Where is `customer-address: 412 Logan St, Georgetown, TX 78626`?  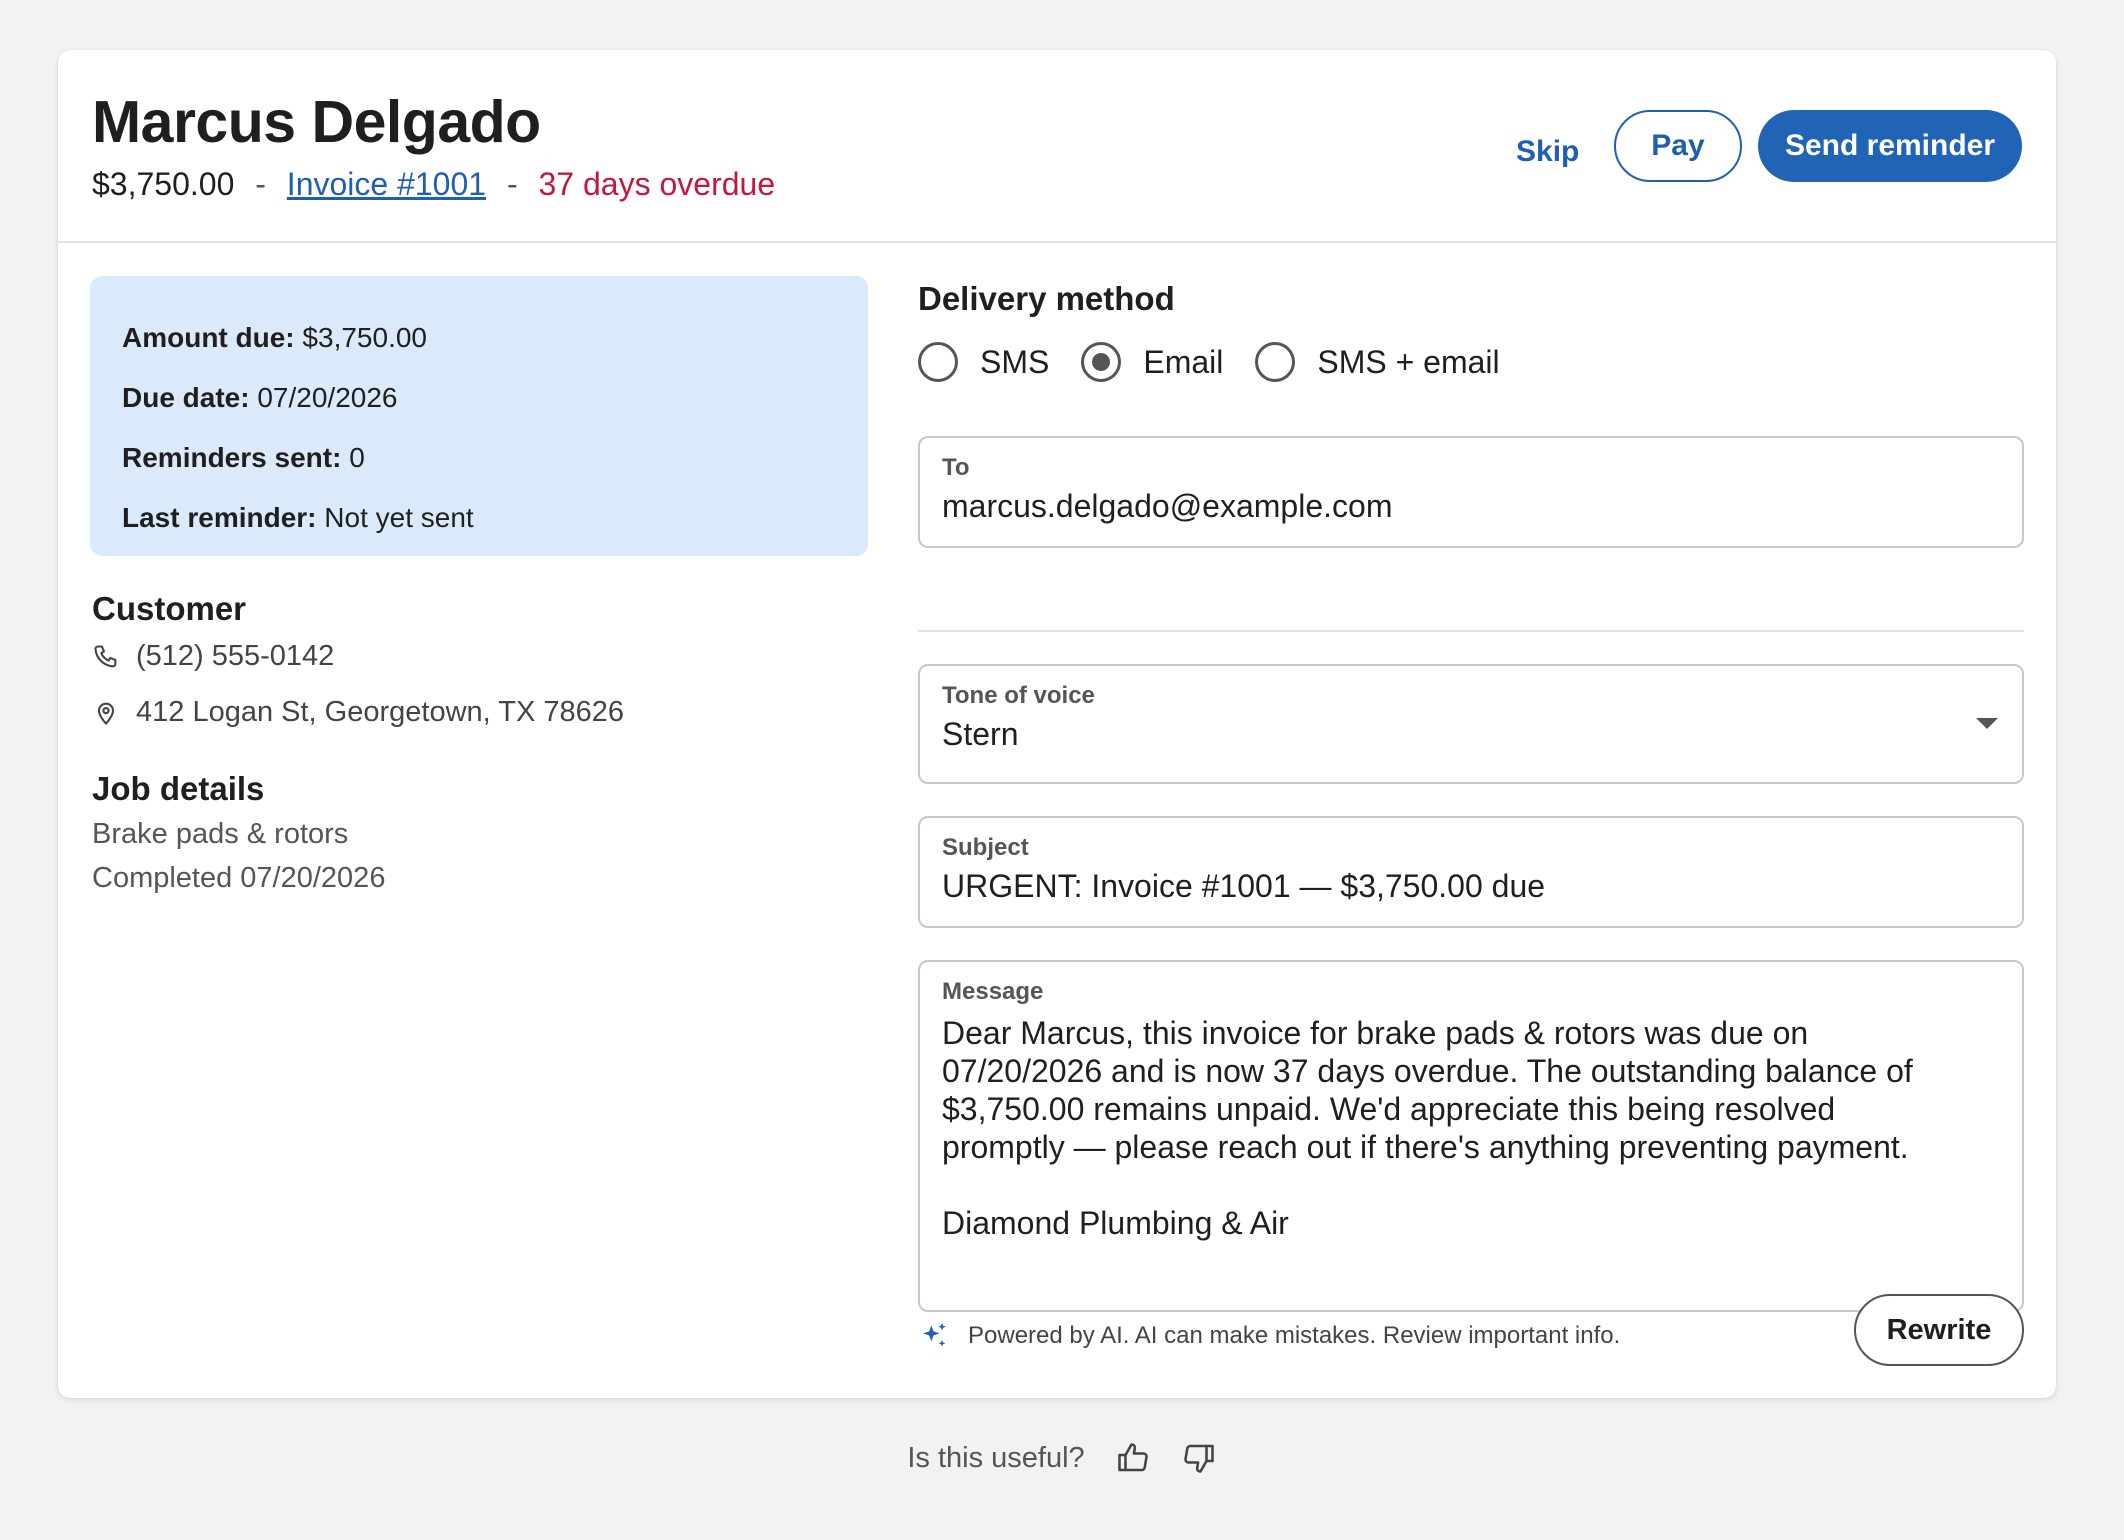
customer-address: 412 Logan St, Georgetown, TX 78626 is located at coordinates (358, 712).